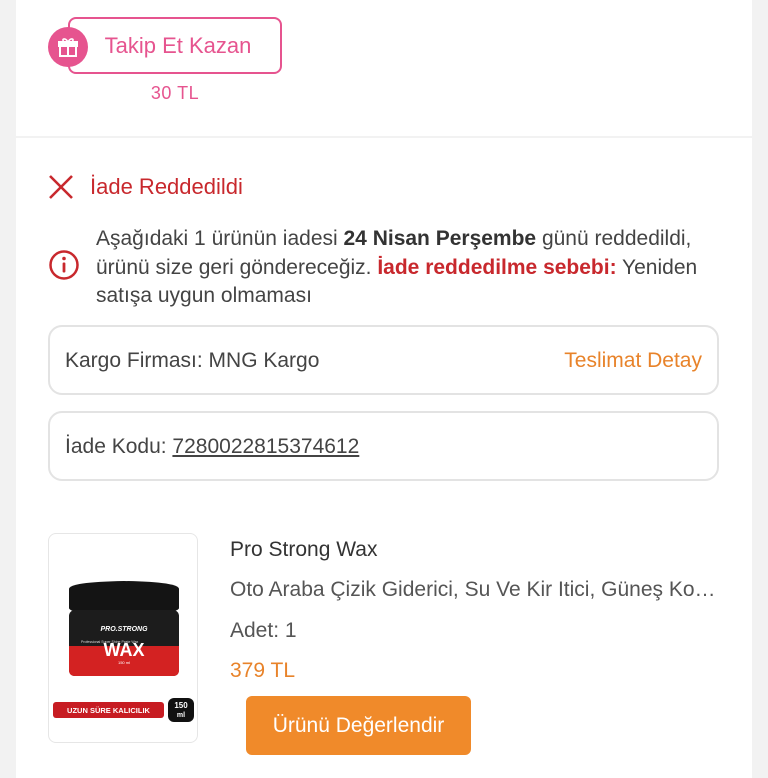  Describe the element at coordinates (220, 238) in the screenshot. I see `message-text: Aşağıdaki 1 ürünün iadesi` at that location.